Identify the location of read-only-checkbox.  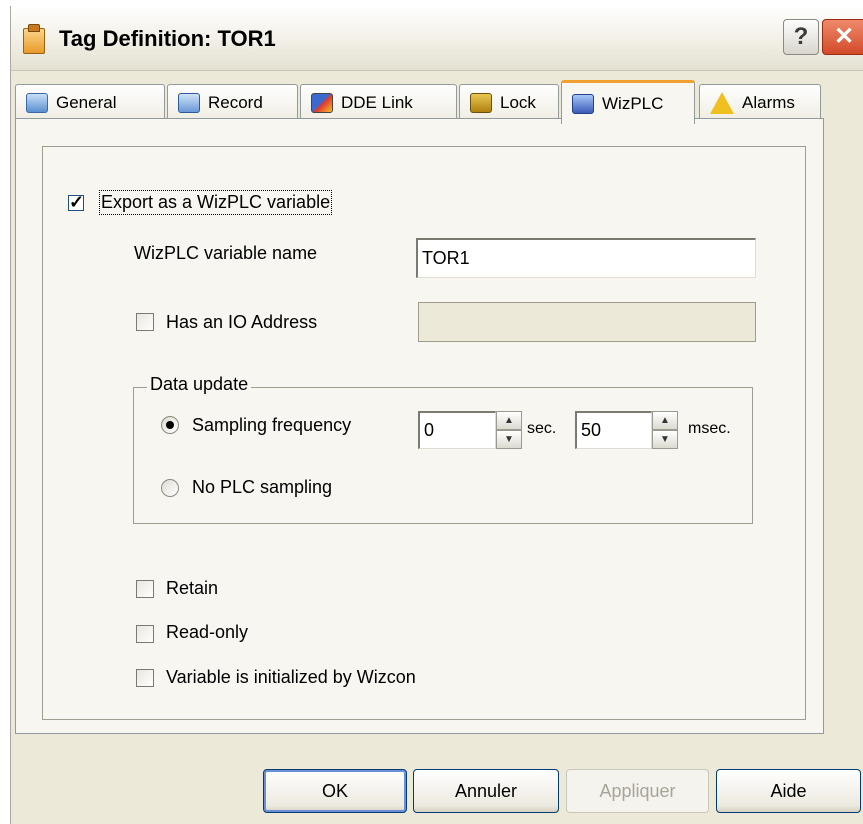
(145, 634).